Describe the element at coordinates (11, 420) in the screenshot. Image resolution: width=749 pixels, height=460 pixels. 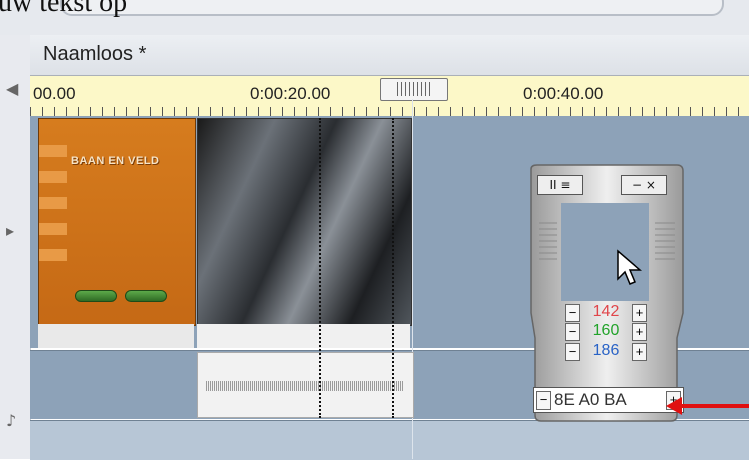
I see `audio-track-icon: ♪` at that location.